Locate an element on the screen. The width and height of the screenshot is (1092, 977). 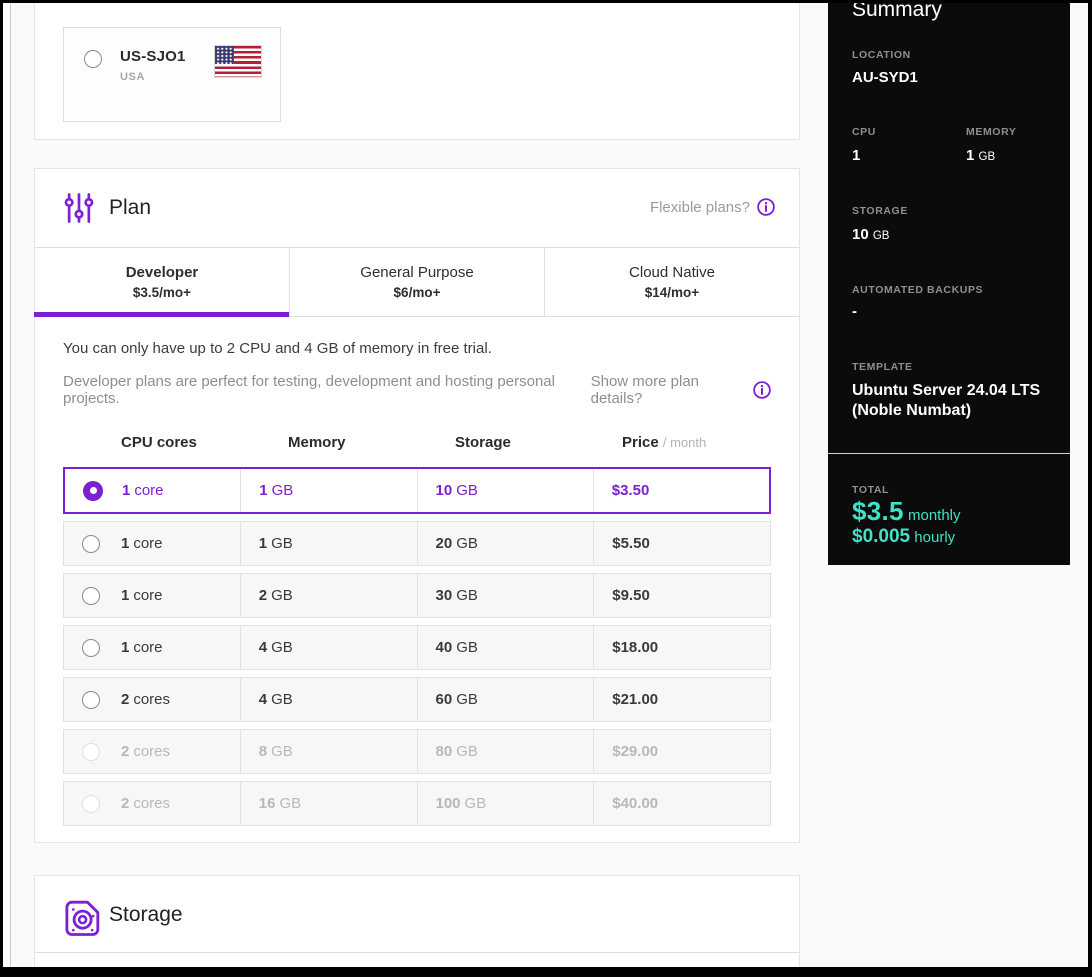
header-price: Price / month is located at coordinates (664, 442).